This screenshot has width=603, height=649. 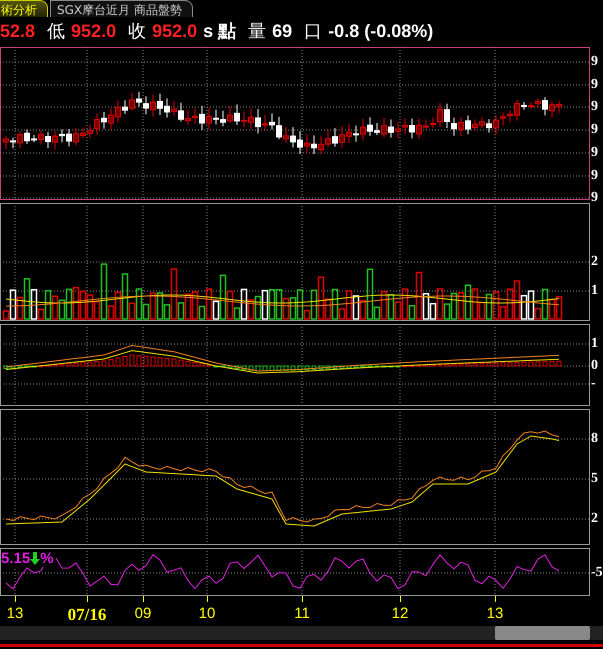 I want to click on axis-label: -5, so click(x=597, y=573).